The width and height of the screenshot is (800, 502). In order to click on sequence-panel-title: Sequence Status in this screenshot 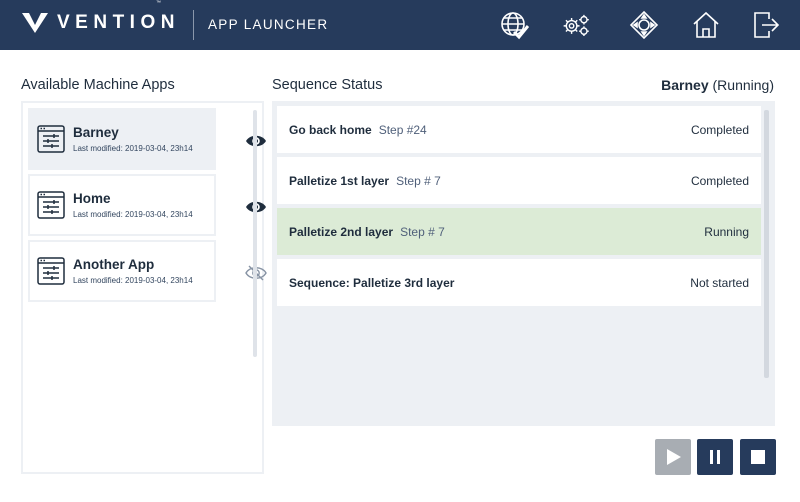, I will do `click(327, 85)`.